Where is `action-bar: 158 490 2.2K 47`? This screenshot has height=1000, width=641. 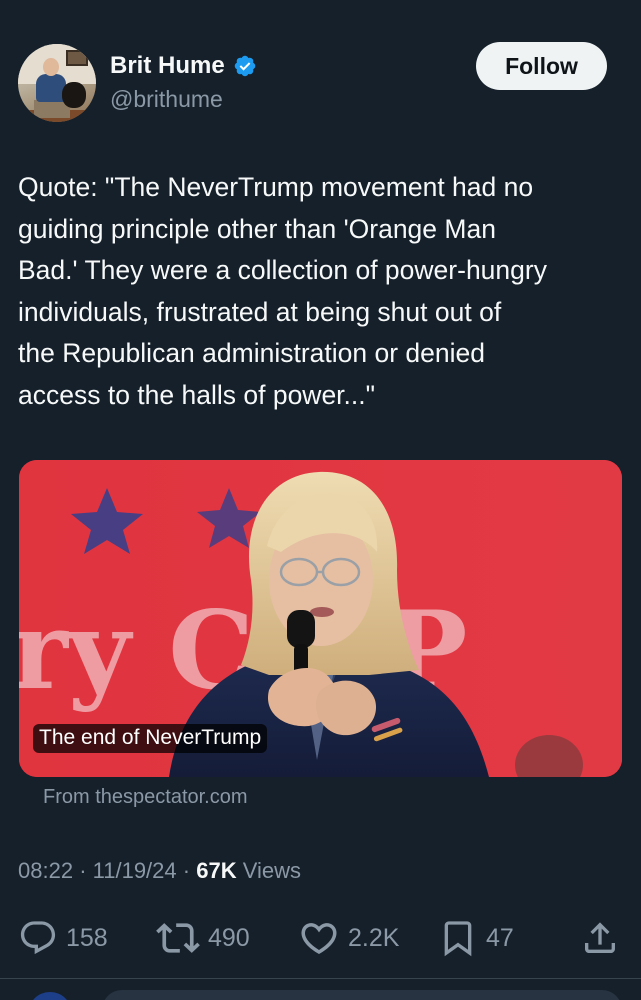 action-bar: 158 490 2.2K 47 is located at coordinates (320, 938).